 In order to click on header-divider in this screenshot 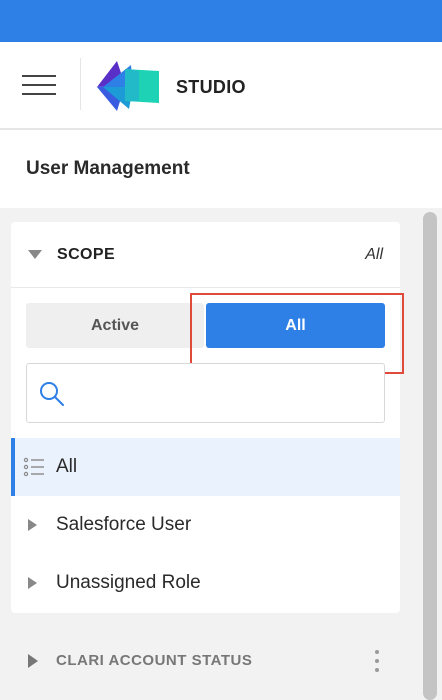, I will do `click(80, 84)`.